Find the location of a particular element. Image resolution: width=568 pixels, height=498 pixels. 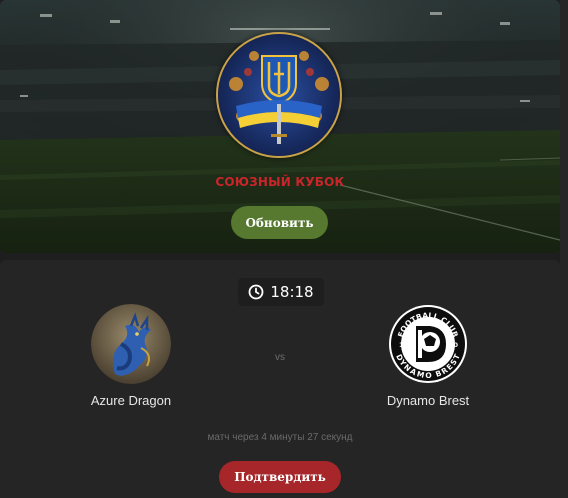

cup-title: СОЮЗНЫЙ КУБОК is located at coordinates (280, 182).